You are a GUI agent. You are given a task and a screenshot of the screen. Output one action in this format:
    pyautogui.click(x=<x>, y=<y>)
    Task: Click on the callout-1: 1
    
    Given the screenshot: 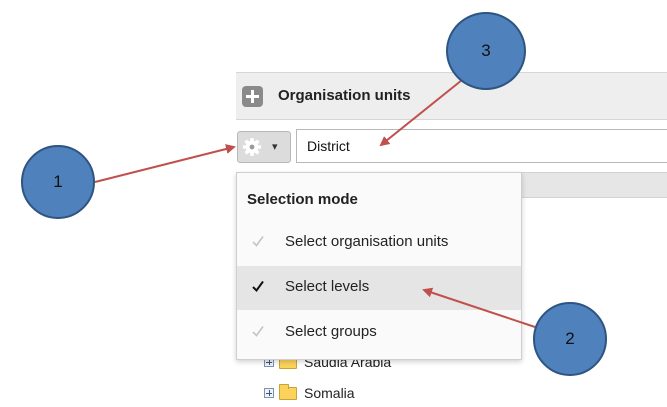 What is the action you would take?
    pyautogui.click(x=58, y=182)
    